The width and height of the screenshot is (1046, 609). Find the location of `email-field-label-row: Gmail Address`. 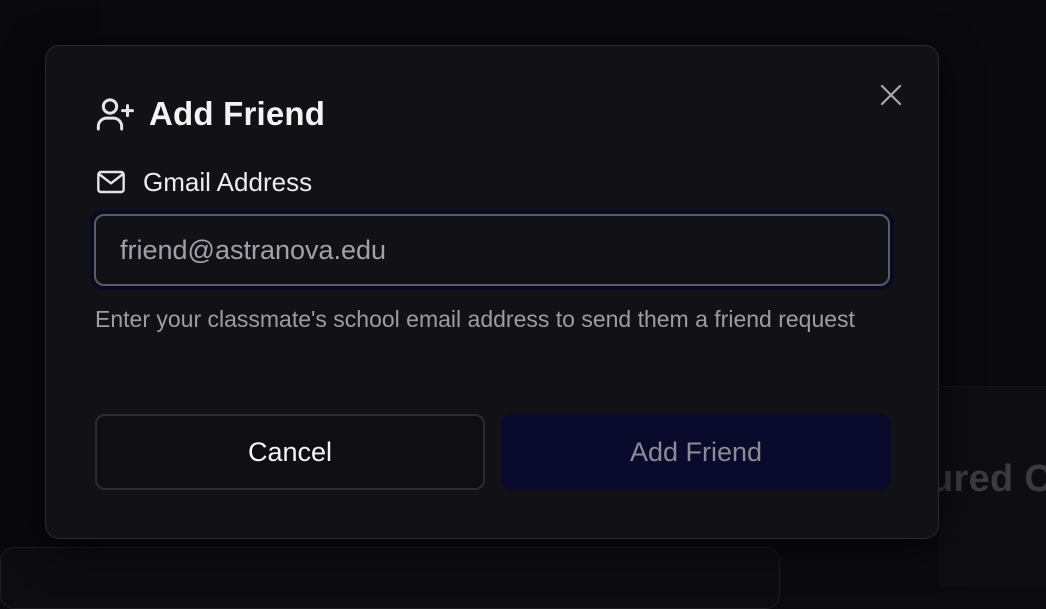

email-field-label-row: Gmail Address is located at coordinates (203, 182).